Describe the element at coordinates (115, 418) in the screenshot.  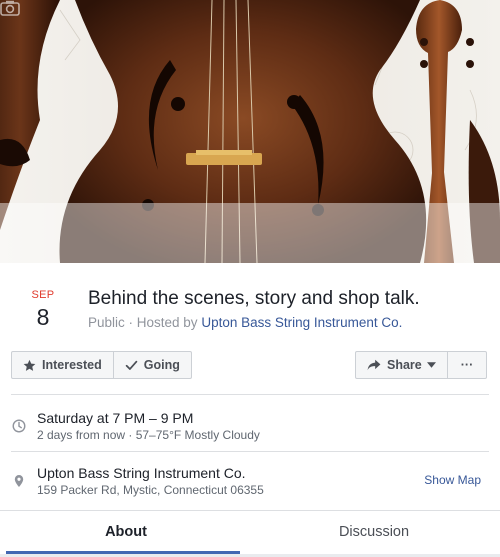
I see `event-time: Saturday at 7 PM – 9 PM` at that location.